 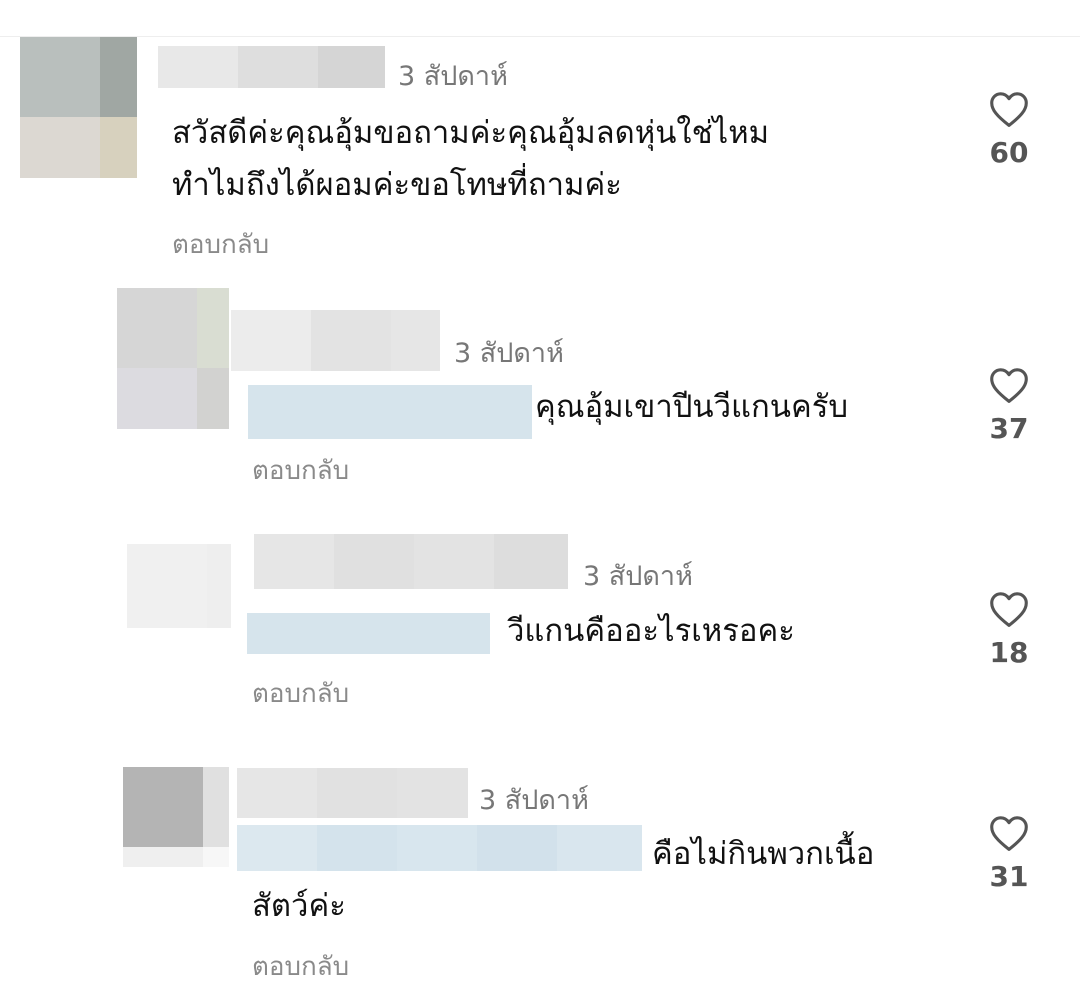 I want to click on like-count: 31, so click(x=1009, y=876).